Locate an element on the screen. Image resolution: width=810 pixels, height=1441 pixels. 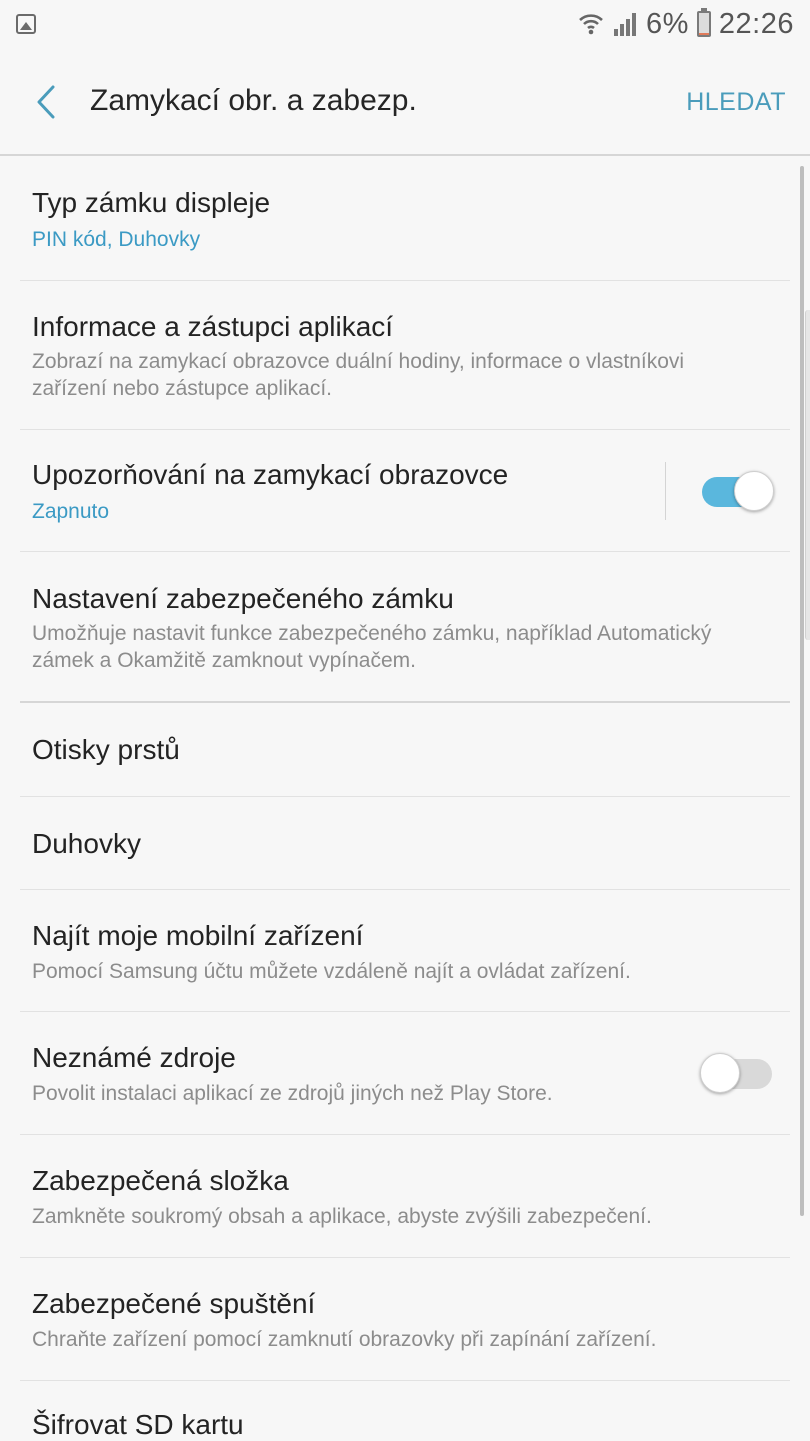
item-title: Upozorňování na zamykací obrazovce is located at coordinates (270, 474).